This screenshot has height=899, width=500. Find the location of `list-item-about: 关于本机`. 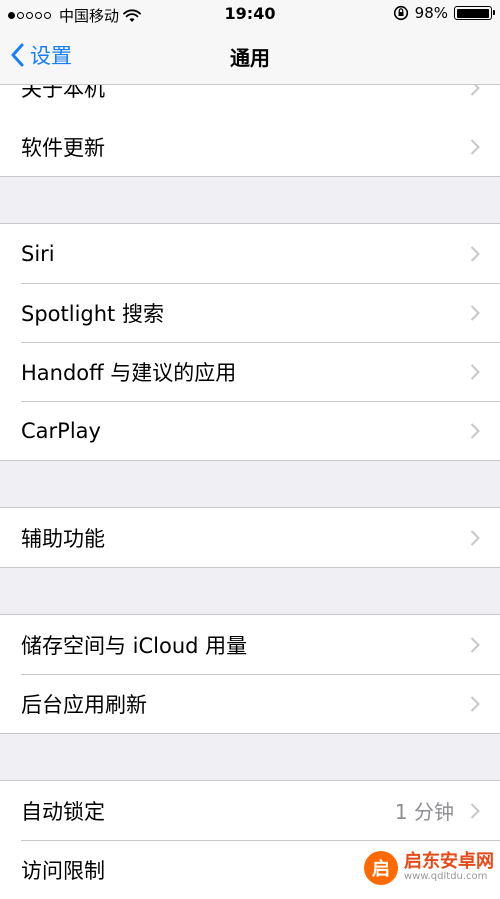

list-item-about: 关于本机 is located at coordinates (250, 101).